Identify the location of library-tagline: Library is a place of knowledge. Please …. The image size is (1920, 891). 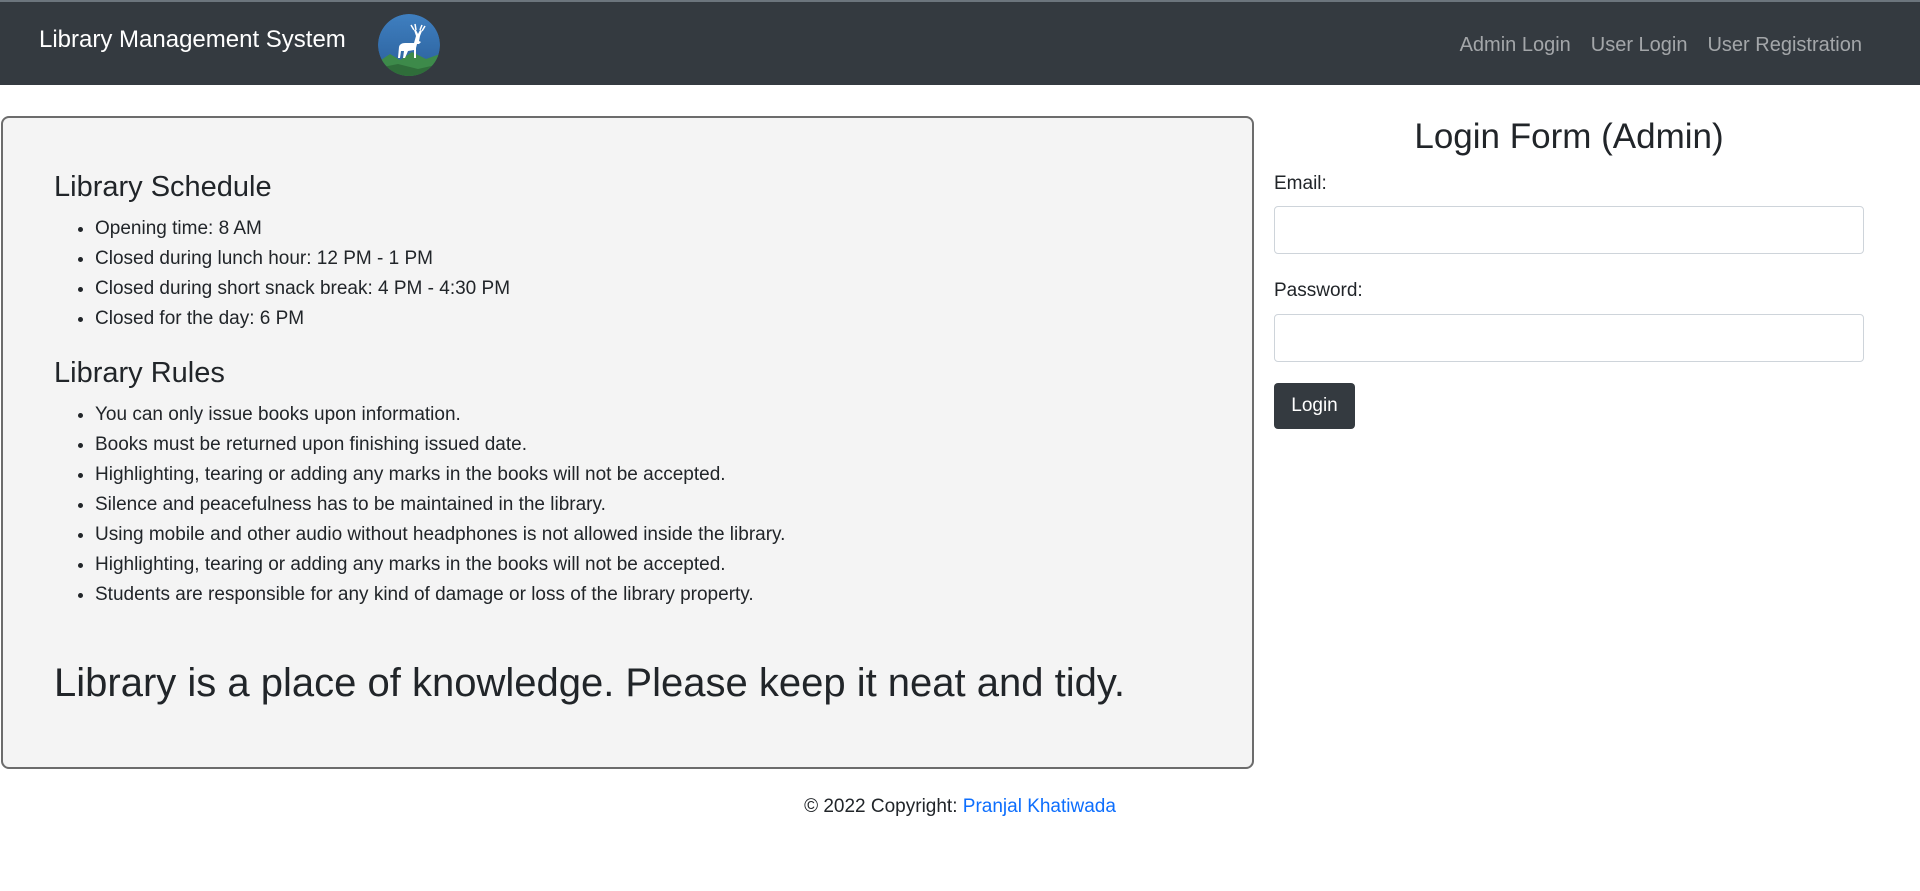
(590, 683).